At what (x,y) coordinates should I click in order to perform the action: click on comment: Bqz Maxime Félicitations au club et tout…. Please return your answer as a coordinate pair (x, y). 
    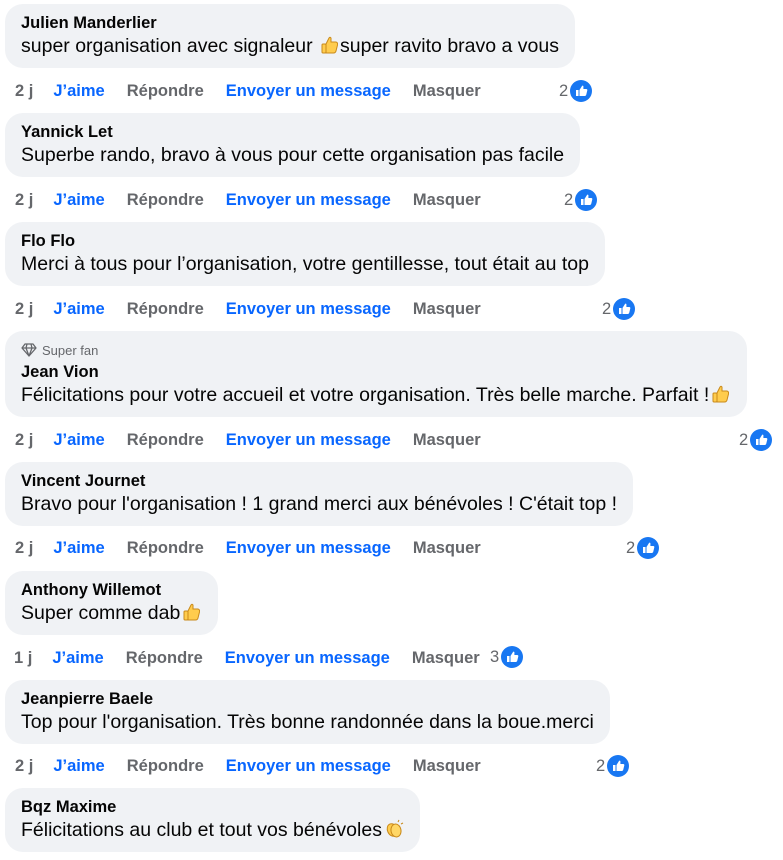
    Looking at the image, I should click on (212, 820).